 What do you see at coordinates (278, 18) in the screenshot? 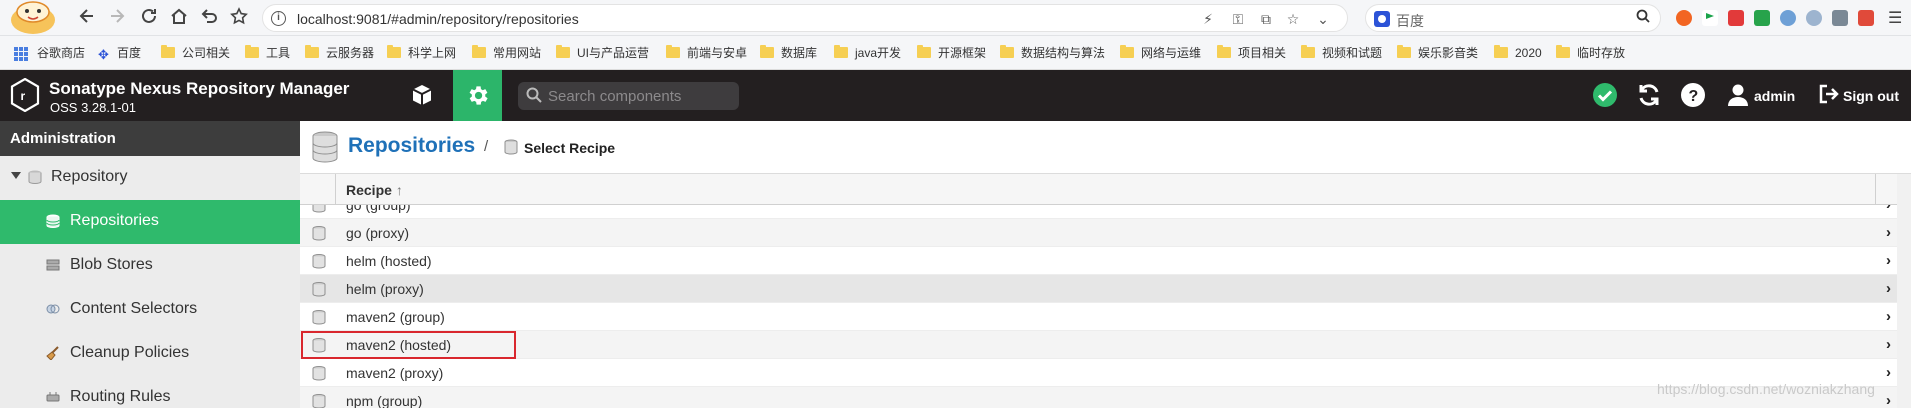
I see `info-icon: i` at bounding box center [278, 18].